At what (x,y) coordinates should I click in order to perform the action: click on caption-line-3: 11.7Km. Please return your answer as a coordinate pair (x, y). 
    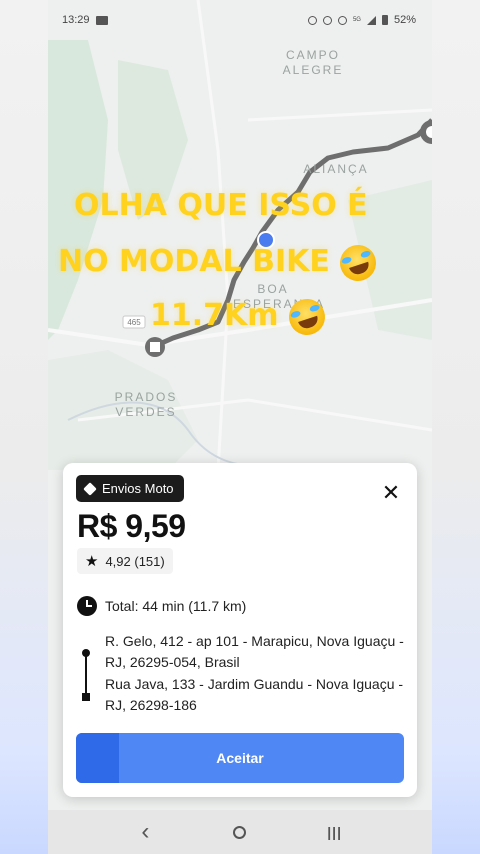
    Looking at the image, I should click on (240, 316).